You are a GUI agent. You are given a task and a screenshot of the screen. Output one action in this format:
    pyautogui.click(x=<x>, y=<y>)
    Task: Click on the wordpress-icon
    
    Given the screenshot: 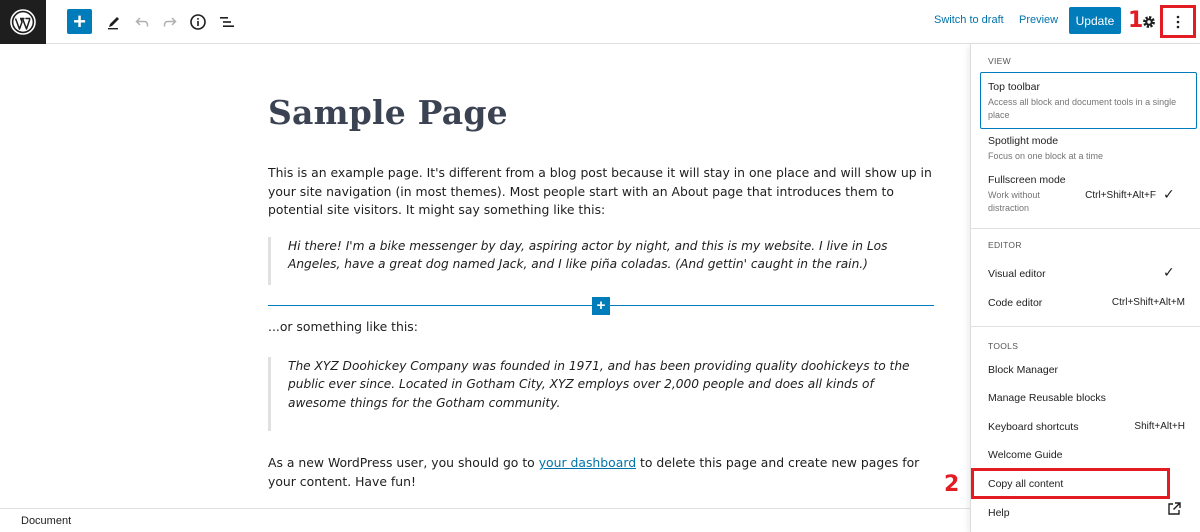 What is the action you would take?
    pyautogui.click(x=23, y=22)
    